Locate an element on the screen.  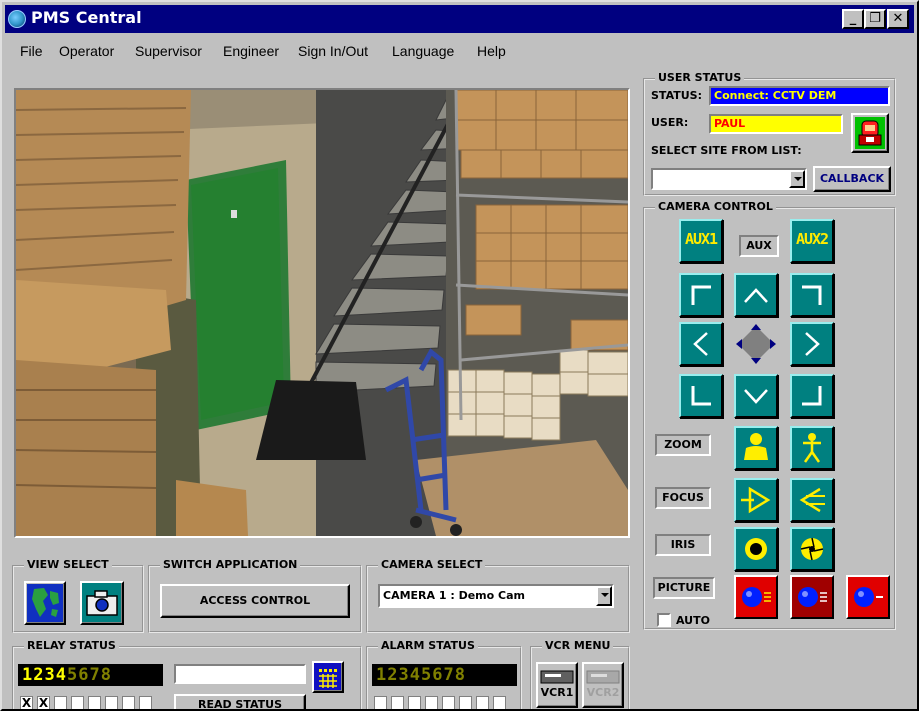
relay-digit-6: 6 is located at coordinates (83, 675).